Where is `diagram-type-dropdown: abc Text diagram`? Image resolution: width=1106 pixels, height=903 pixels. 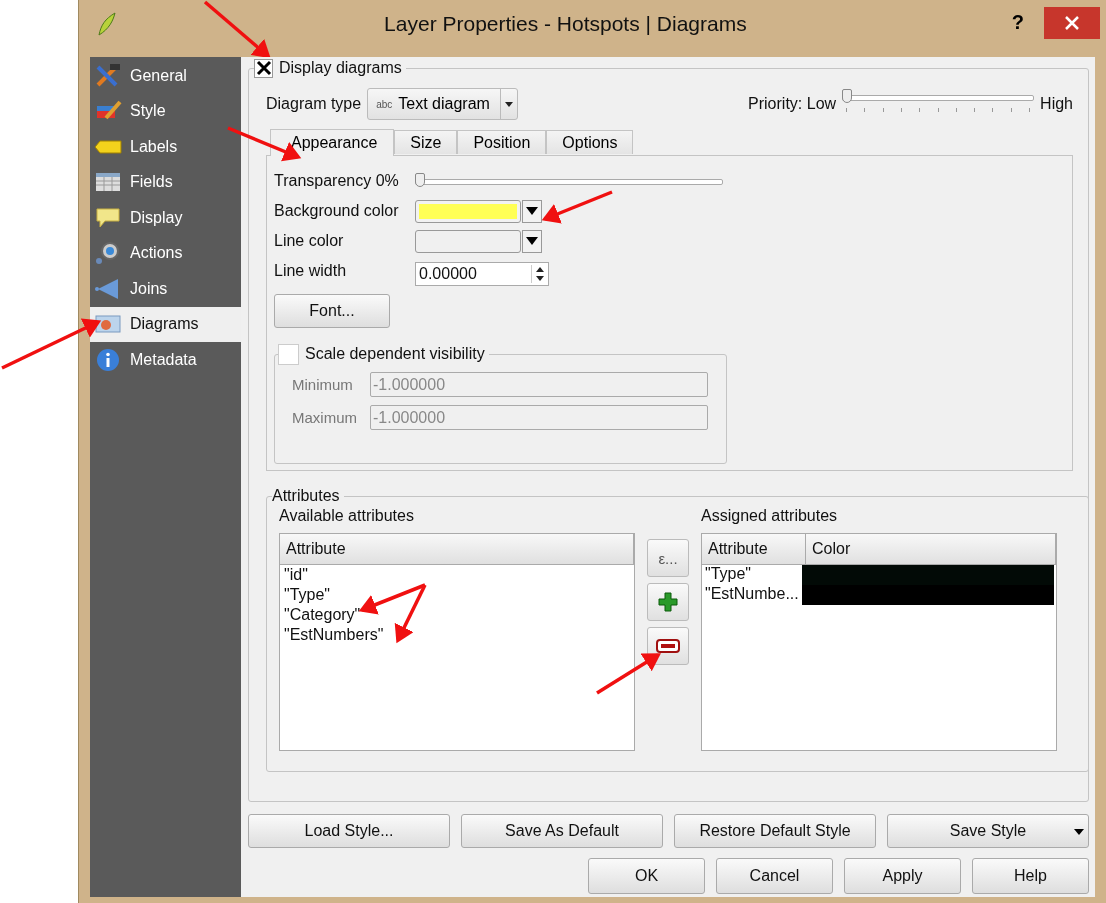
diagram-type-dropdown: abc Text diagram is located at coordinates (442, 104).